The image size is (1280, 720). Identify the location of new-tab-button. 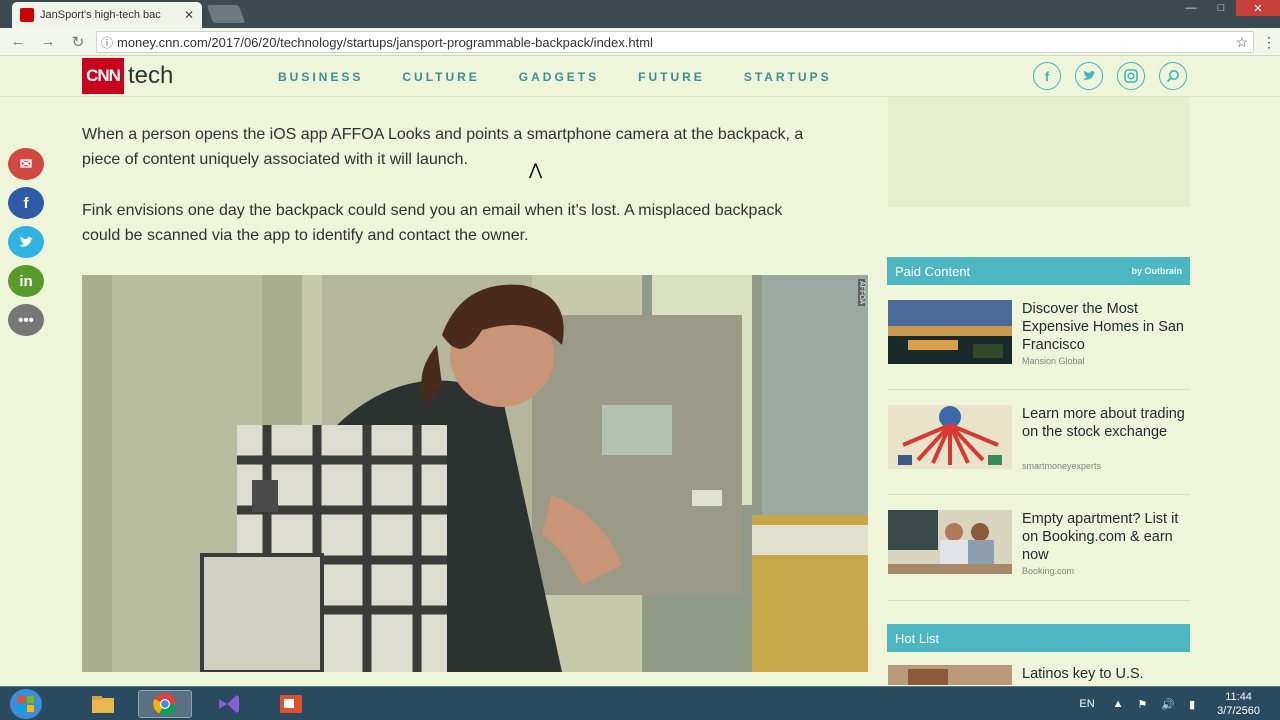
(226, 14).